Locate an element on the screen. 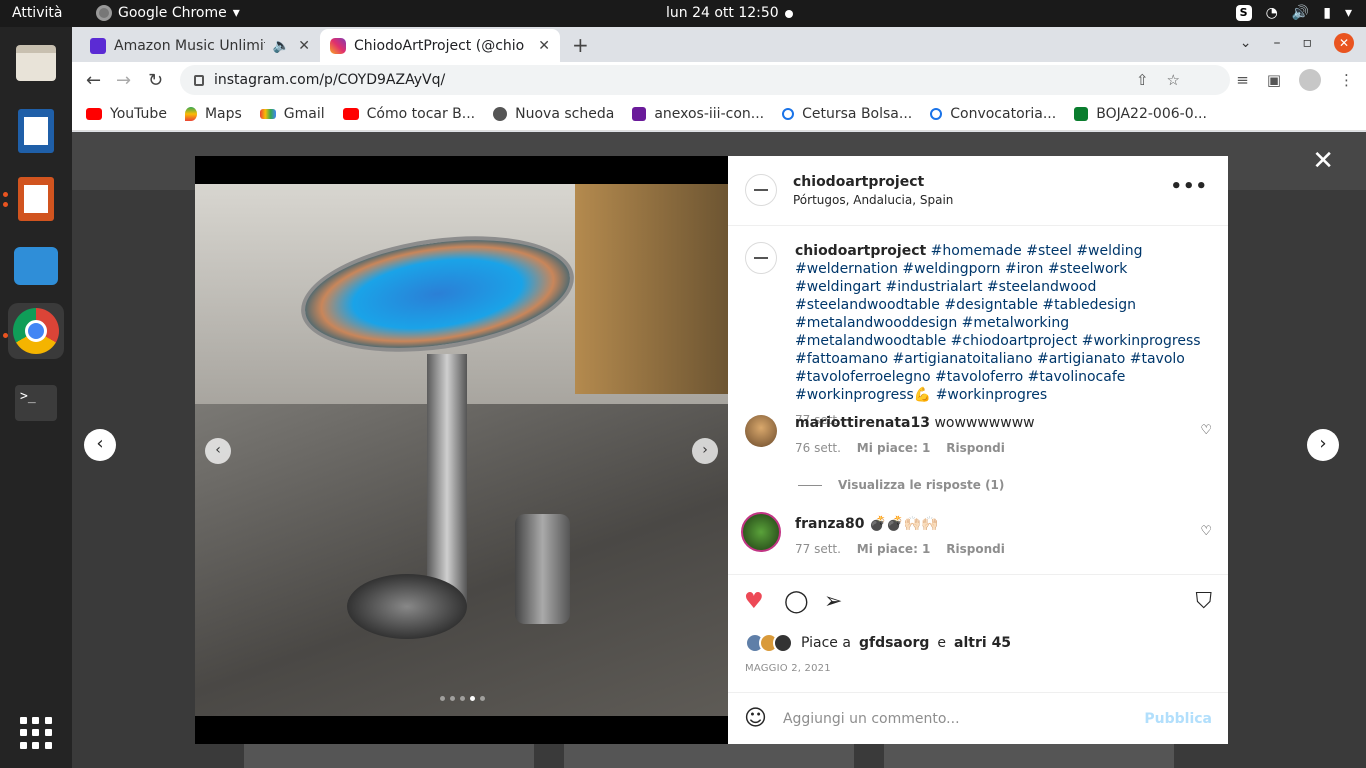  software-store-launcher is located at coordinates (36, 263).